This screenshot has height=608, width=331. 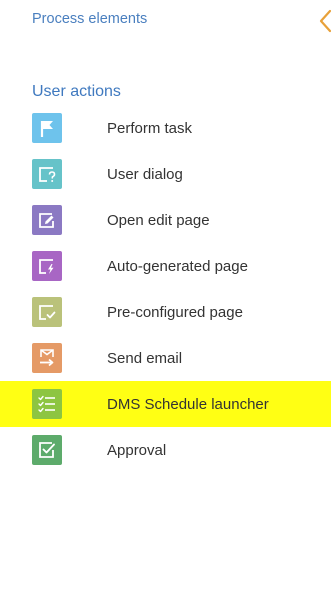 I want to click on approval-icon, so click(x=47, y=450).